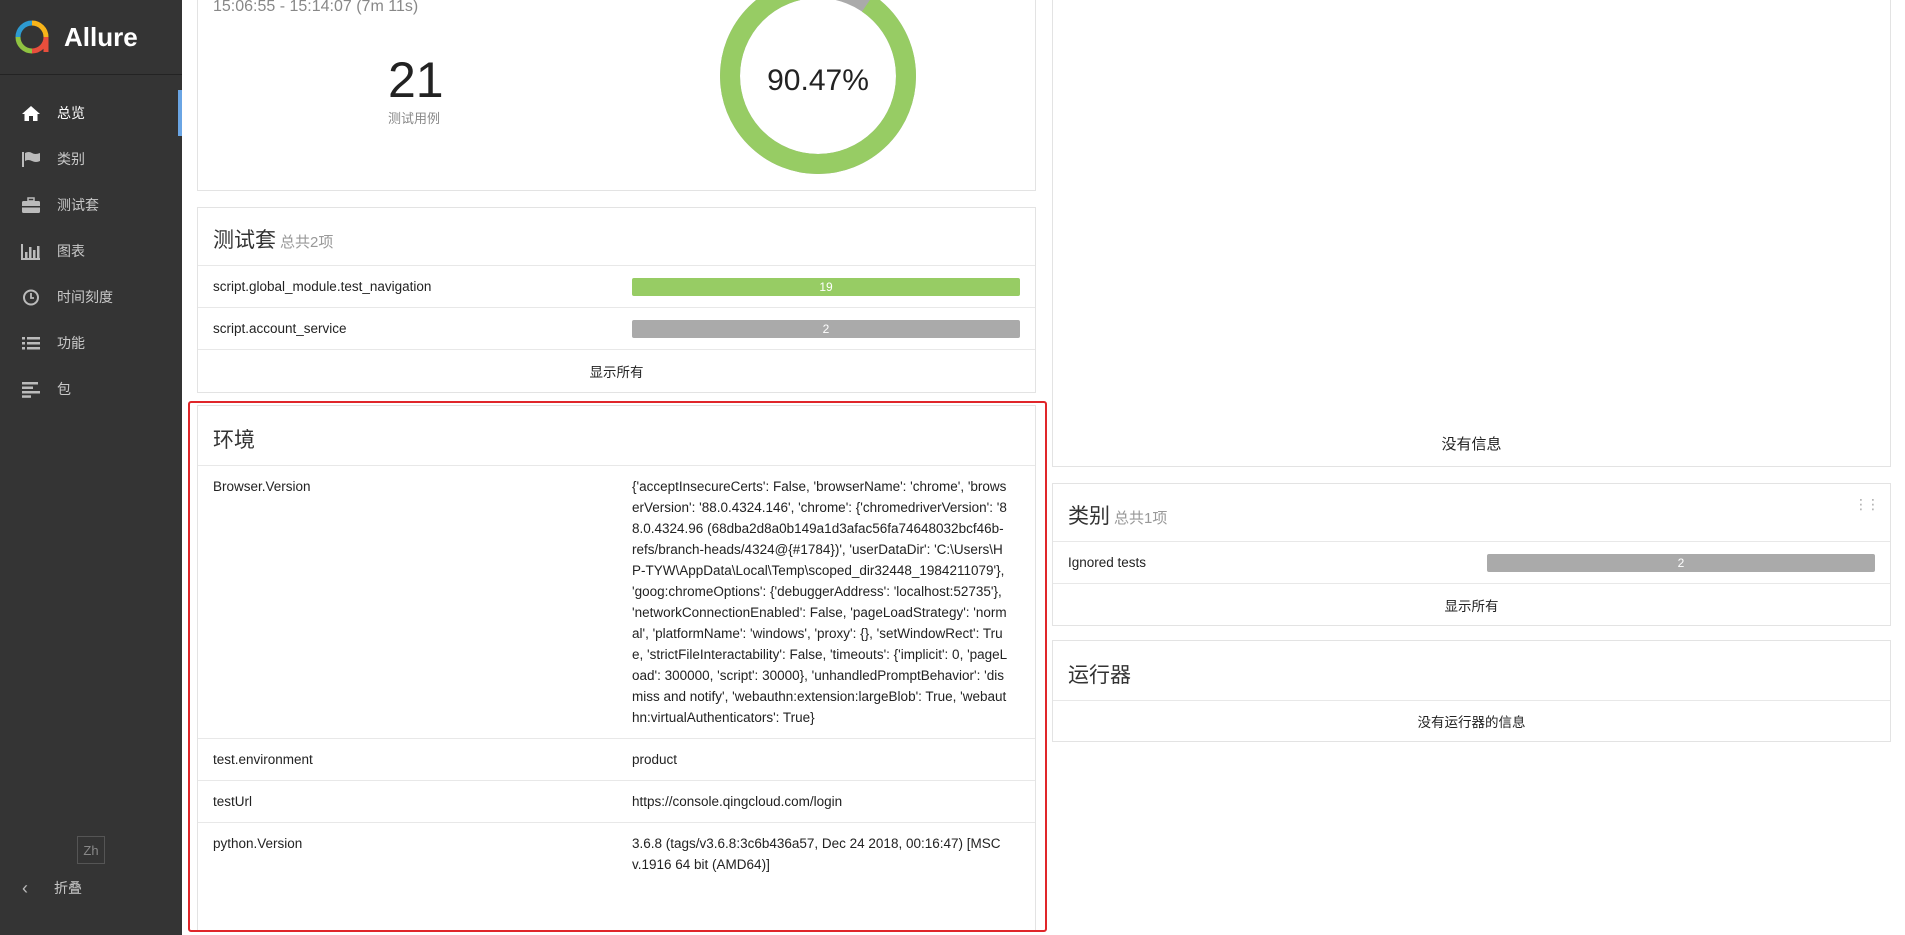 The width and height of the screenshot is (1905, 935). What do you see at coordinates (91, 113) in the screenshot?
I see `sidebar-item-overview: 总览` at bounding box center [91, 113].